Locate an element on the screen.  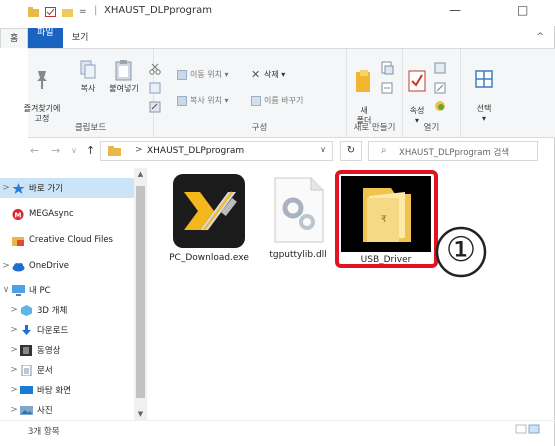
breadcrumb-path: XHAUST_DLPprogram is located at coordinates (195, 151).